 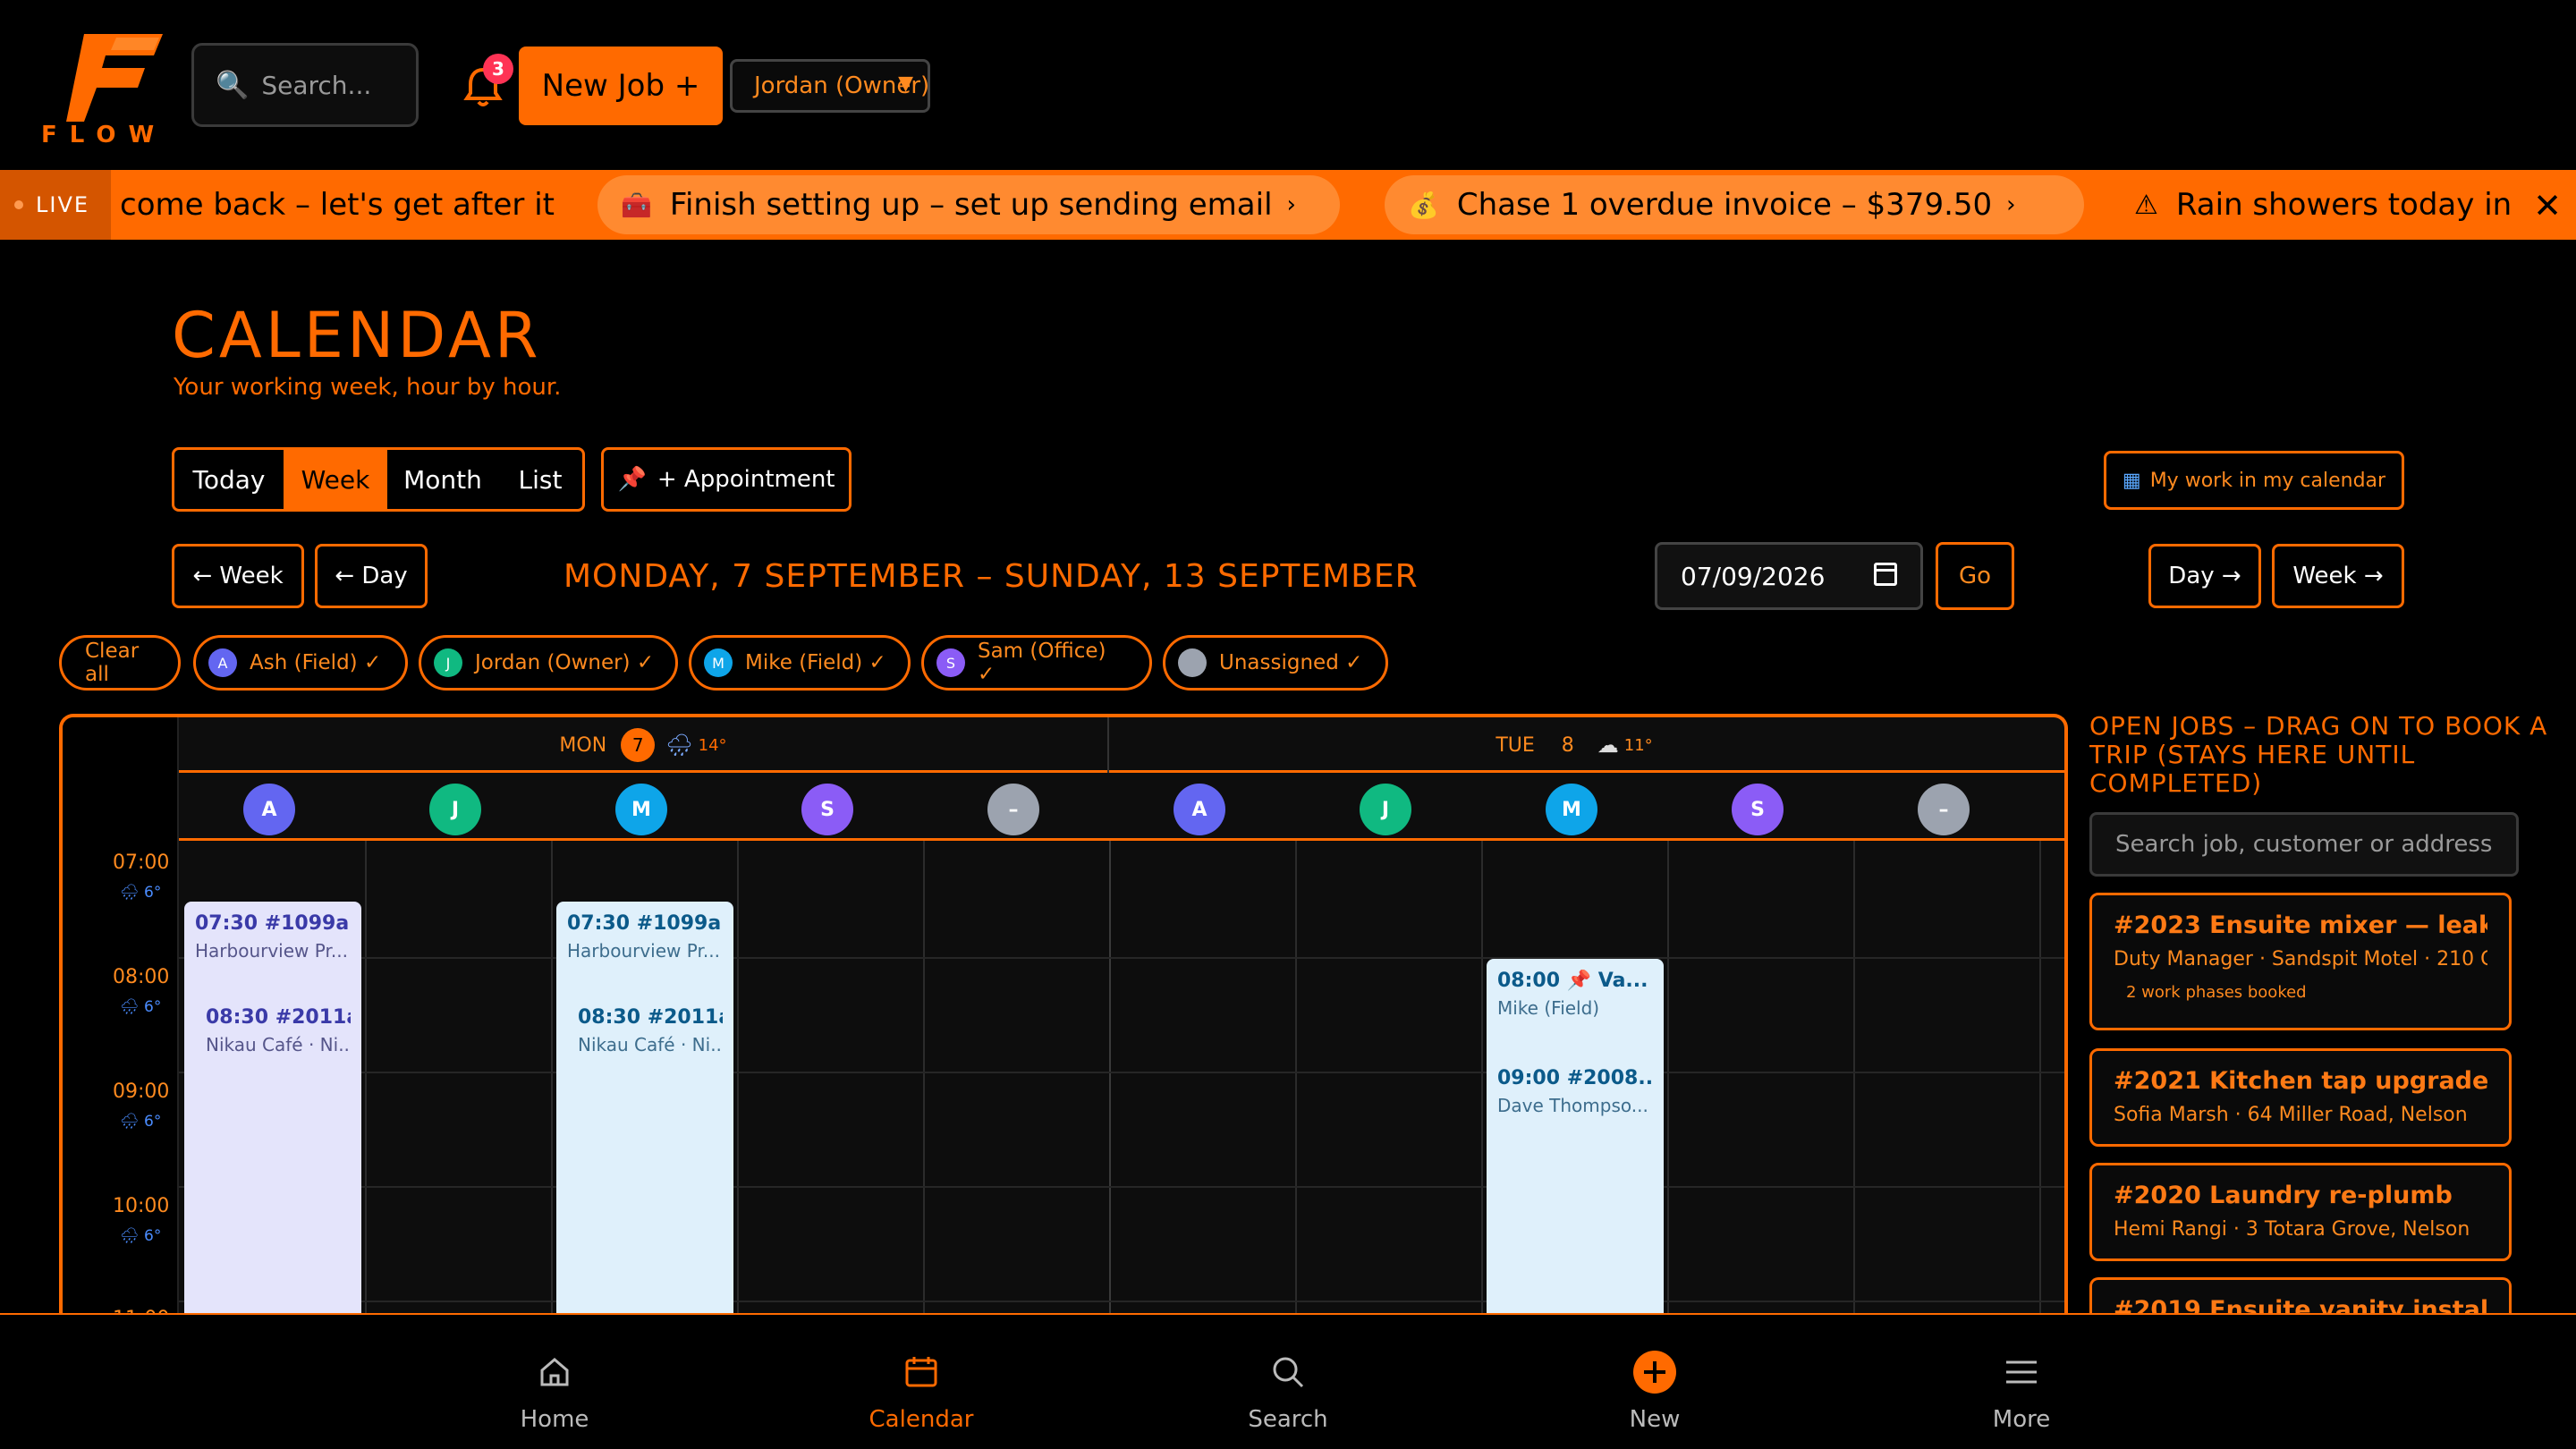 I want to click on nav-label: New, so click(x=1655, y=1419).